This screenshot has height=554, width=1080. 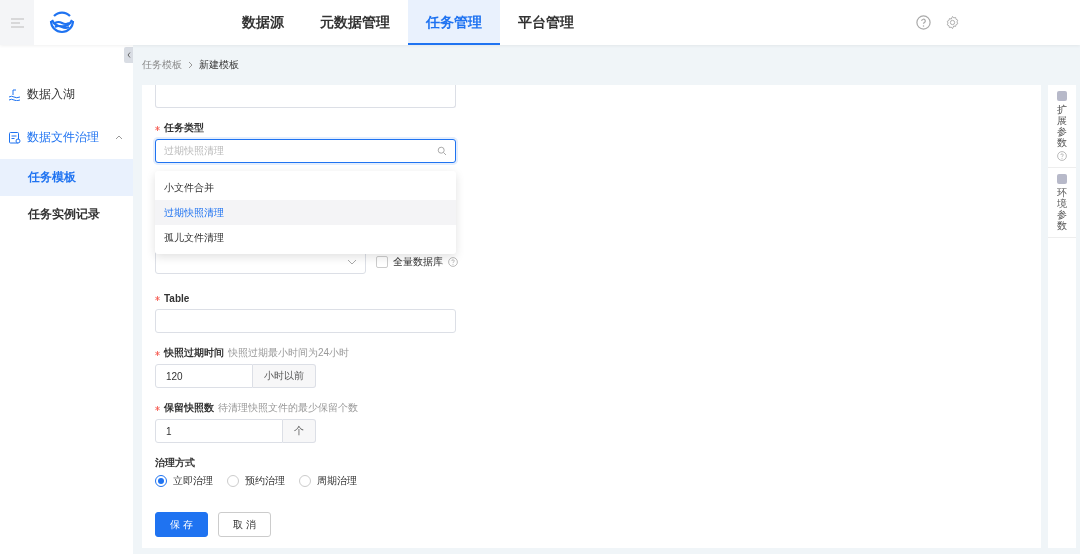 What do you see at coordinates (454, 22) in the screenshot?
I see `nav-tab: 任务管理` at bounding box center [454, 22].